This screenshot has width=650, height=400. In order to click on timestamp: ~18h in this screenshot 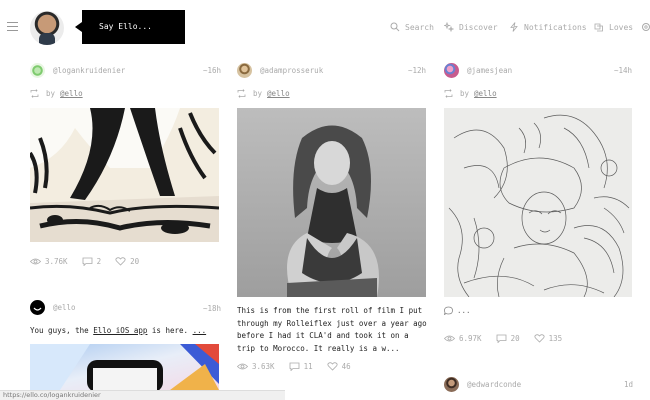, I will do `click(212, 308)`.